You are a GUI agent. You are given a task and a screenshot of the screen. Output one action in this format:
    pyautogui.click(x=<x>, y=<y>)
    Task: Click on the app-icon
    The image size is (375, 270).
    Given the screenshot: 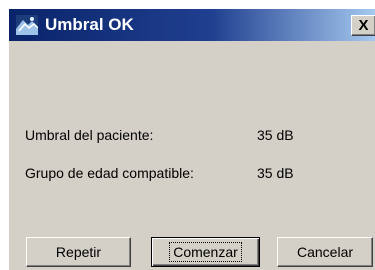 What is the action you would take?
    pyautogui.click(x=27, y=25)
    